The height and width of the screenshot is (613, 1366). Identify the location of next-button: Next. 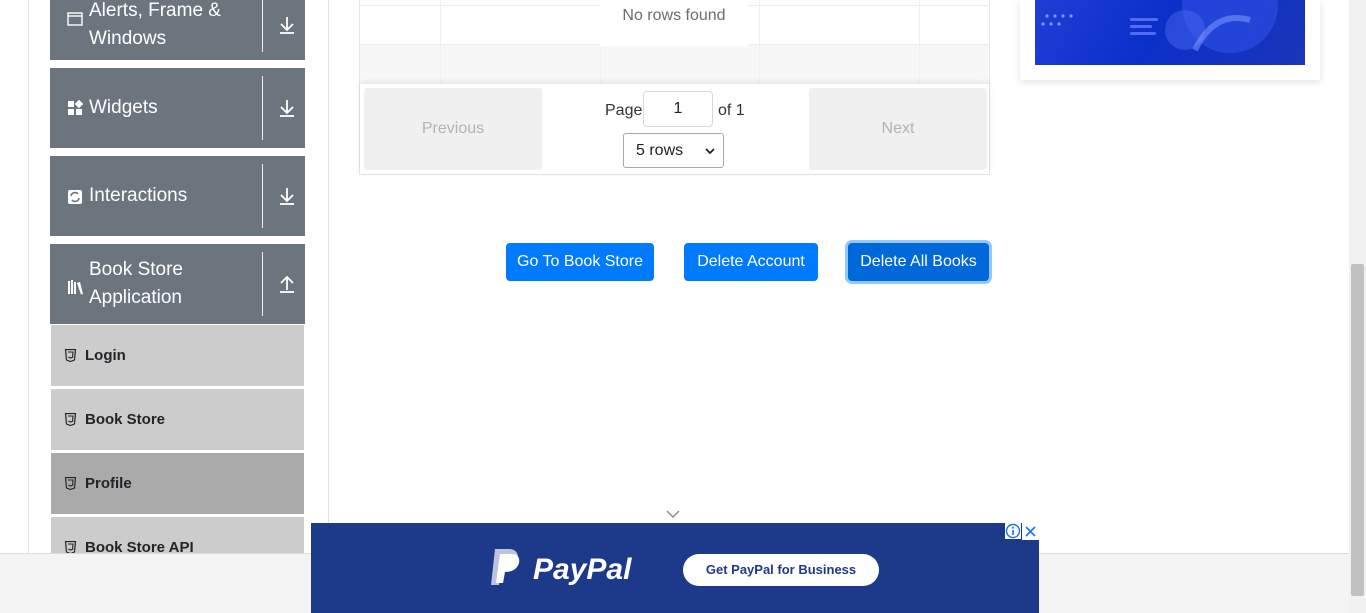
(898, 129).